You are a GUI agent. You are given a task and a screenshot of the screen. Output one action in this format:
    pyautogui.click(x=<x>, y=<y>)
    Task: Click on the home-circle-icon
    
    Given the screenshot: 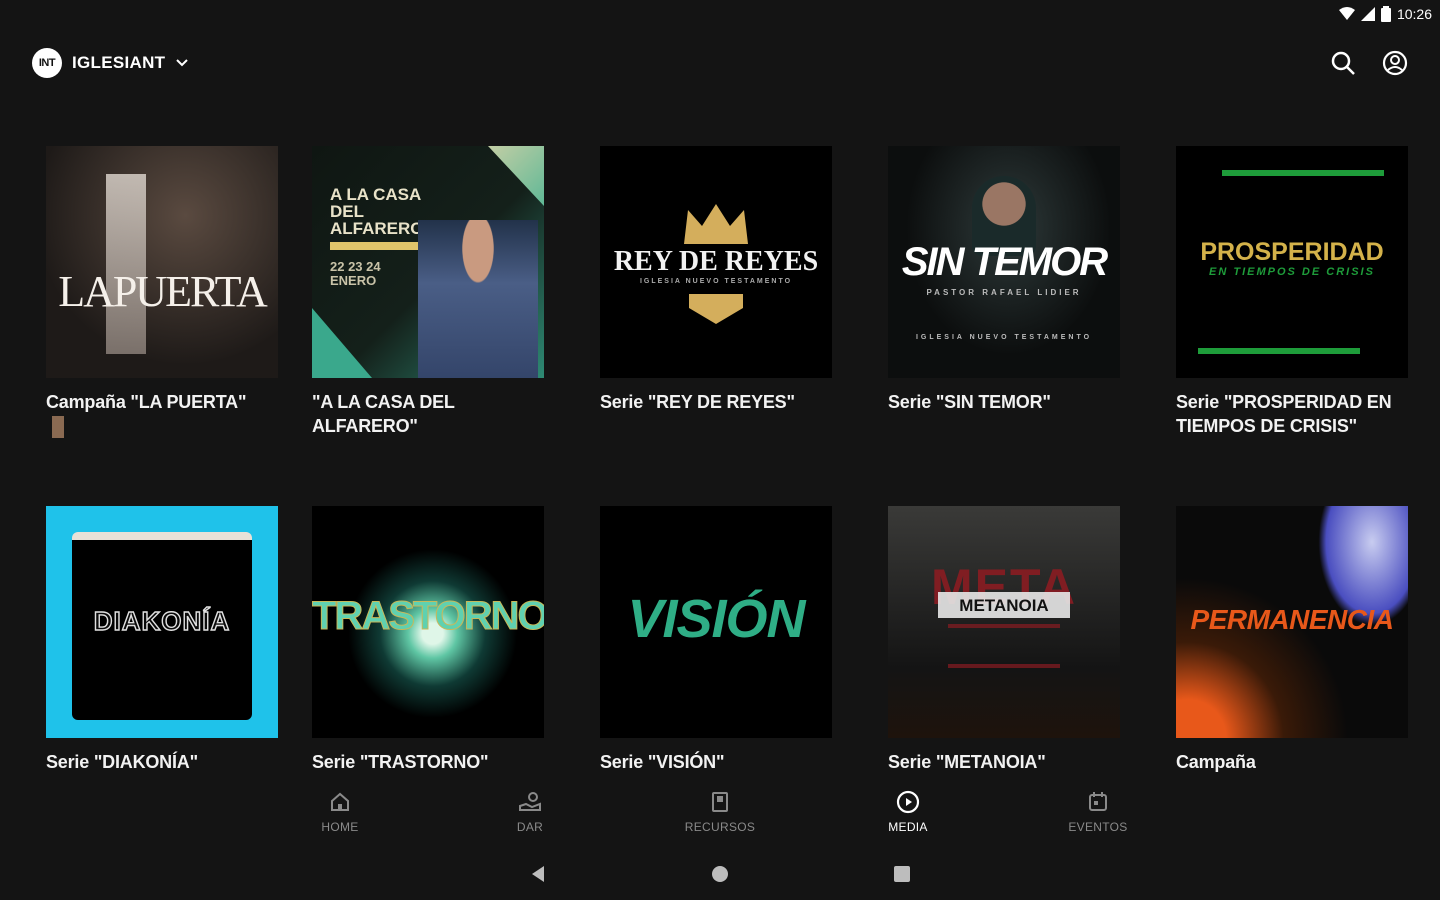 What is the action you would take?
    pyautogui.click(x=720, y=874)
    